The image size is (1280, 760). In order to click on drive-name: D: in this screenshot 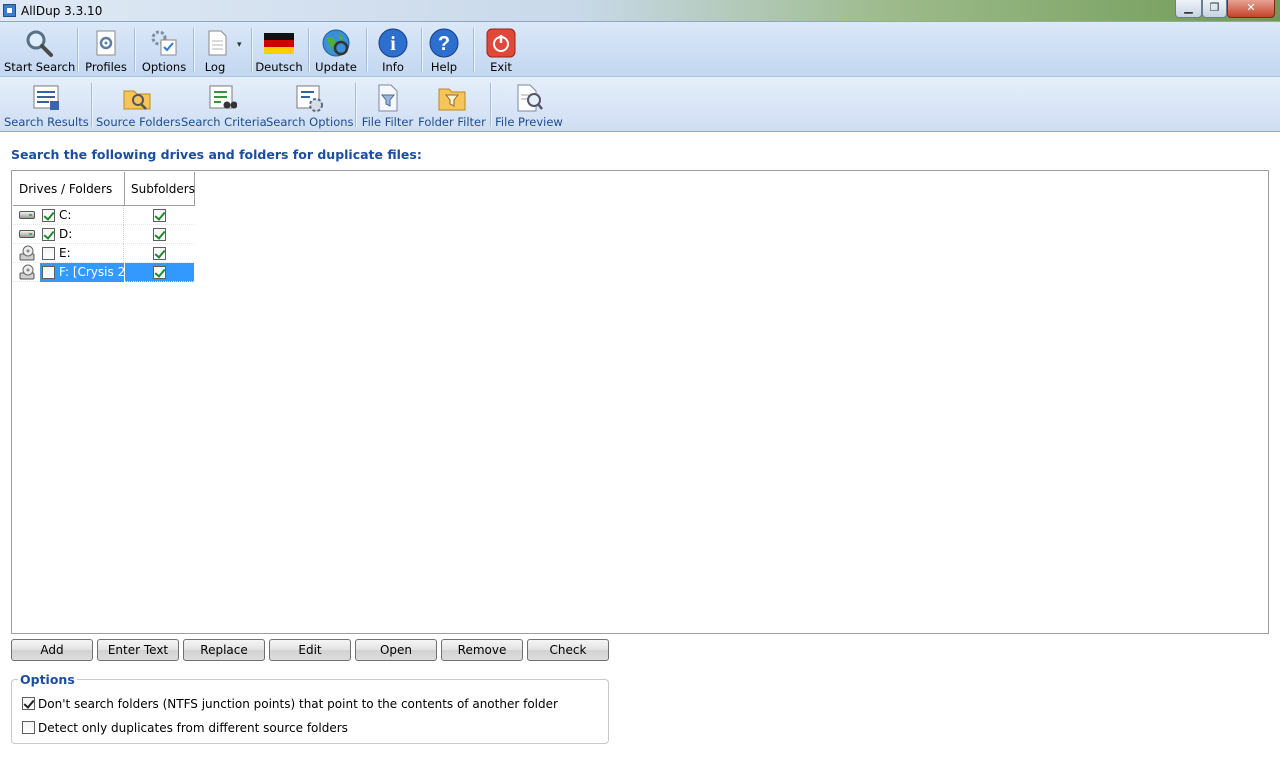, I will do `click(66, 234)`.